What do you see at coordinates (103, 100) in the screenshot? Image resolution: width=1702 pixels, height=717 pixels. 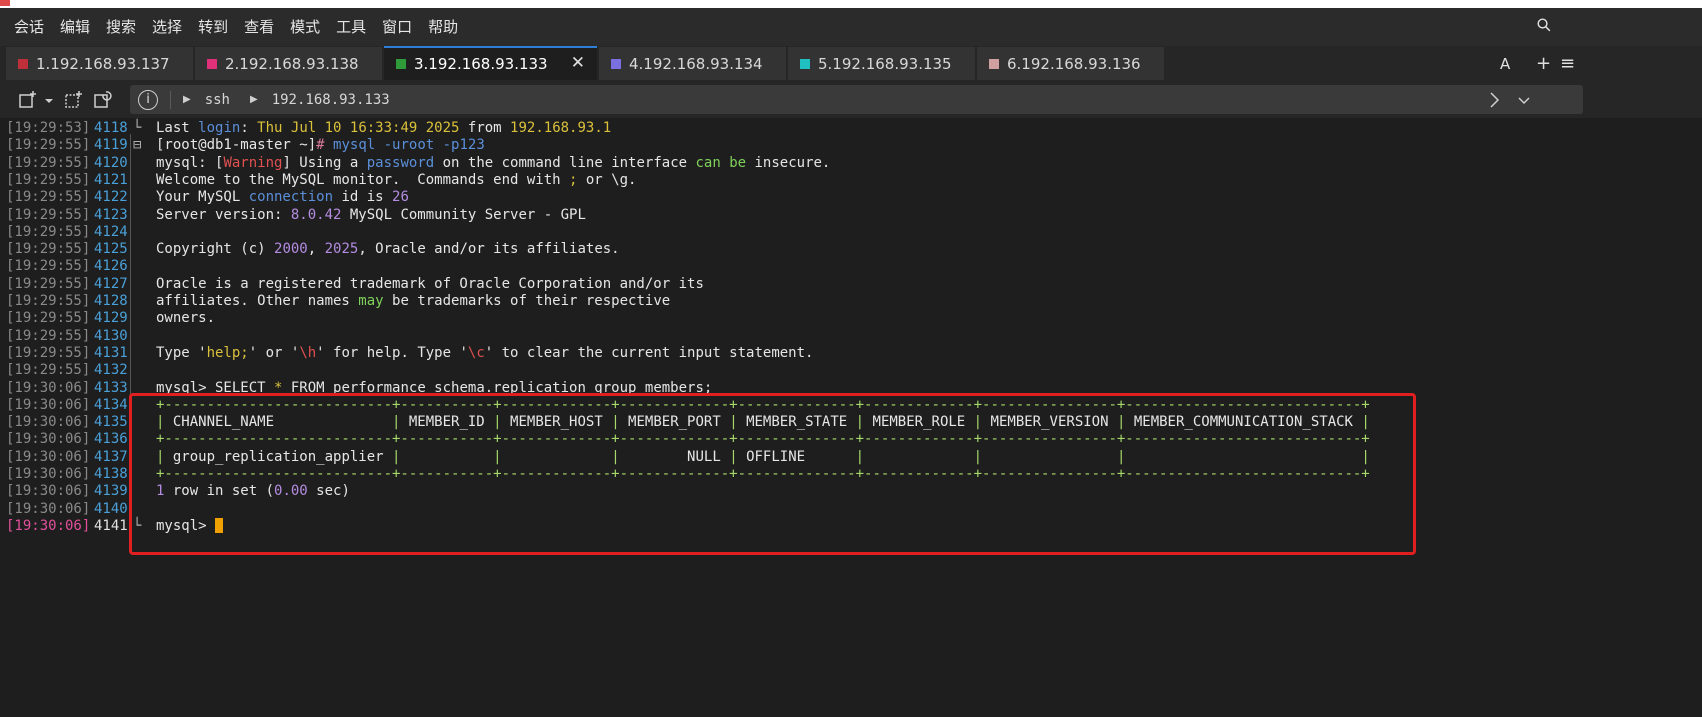 I see `reconnect-icon` at bounding box center [103, 100].